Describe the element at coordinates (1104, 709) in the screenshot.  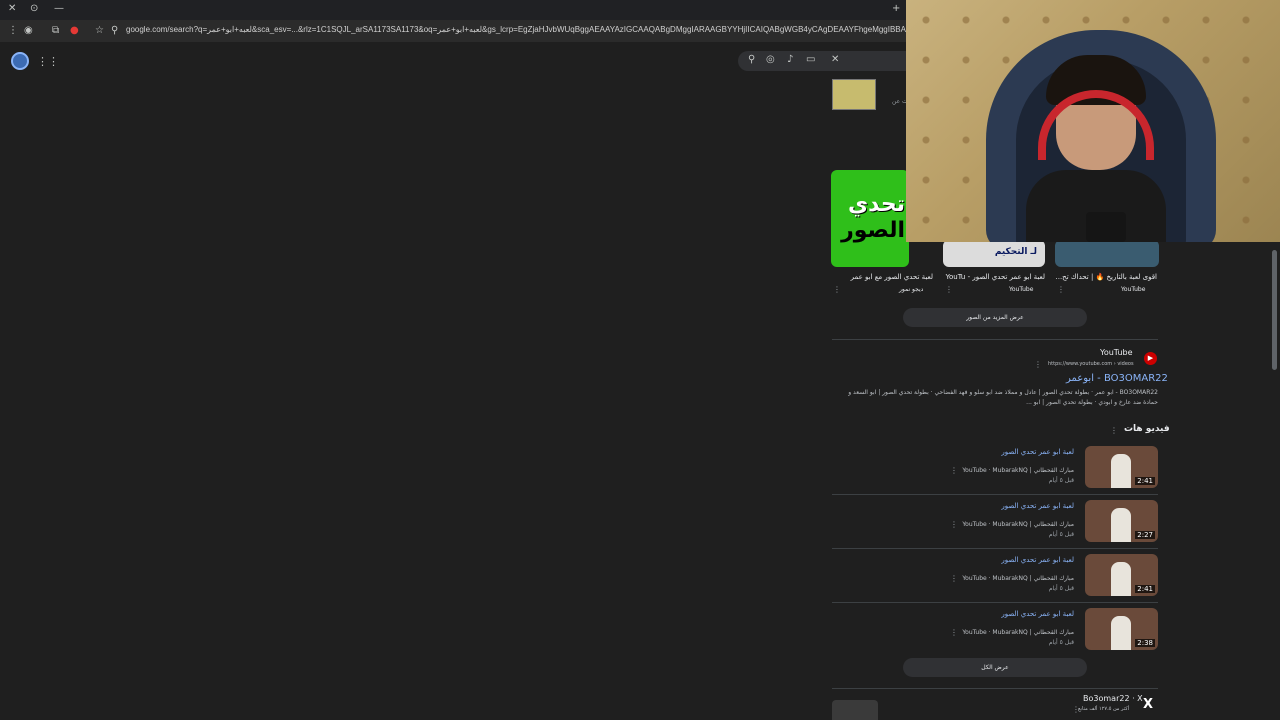
I see `x-result-subtitle: أكثر من ١٢٧،٥ ألف متابع` at that location.